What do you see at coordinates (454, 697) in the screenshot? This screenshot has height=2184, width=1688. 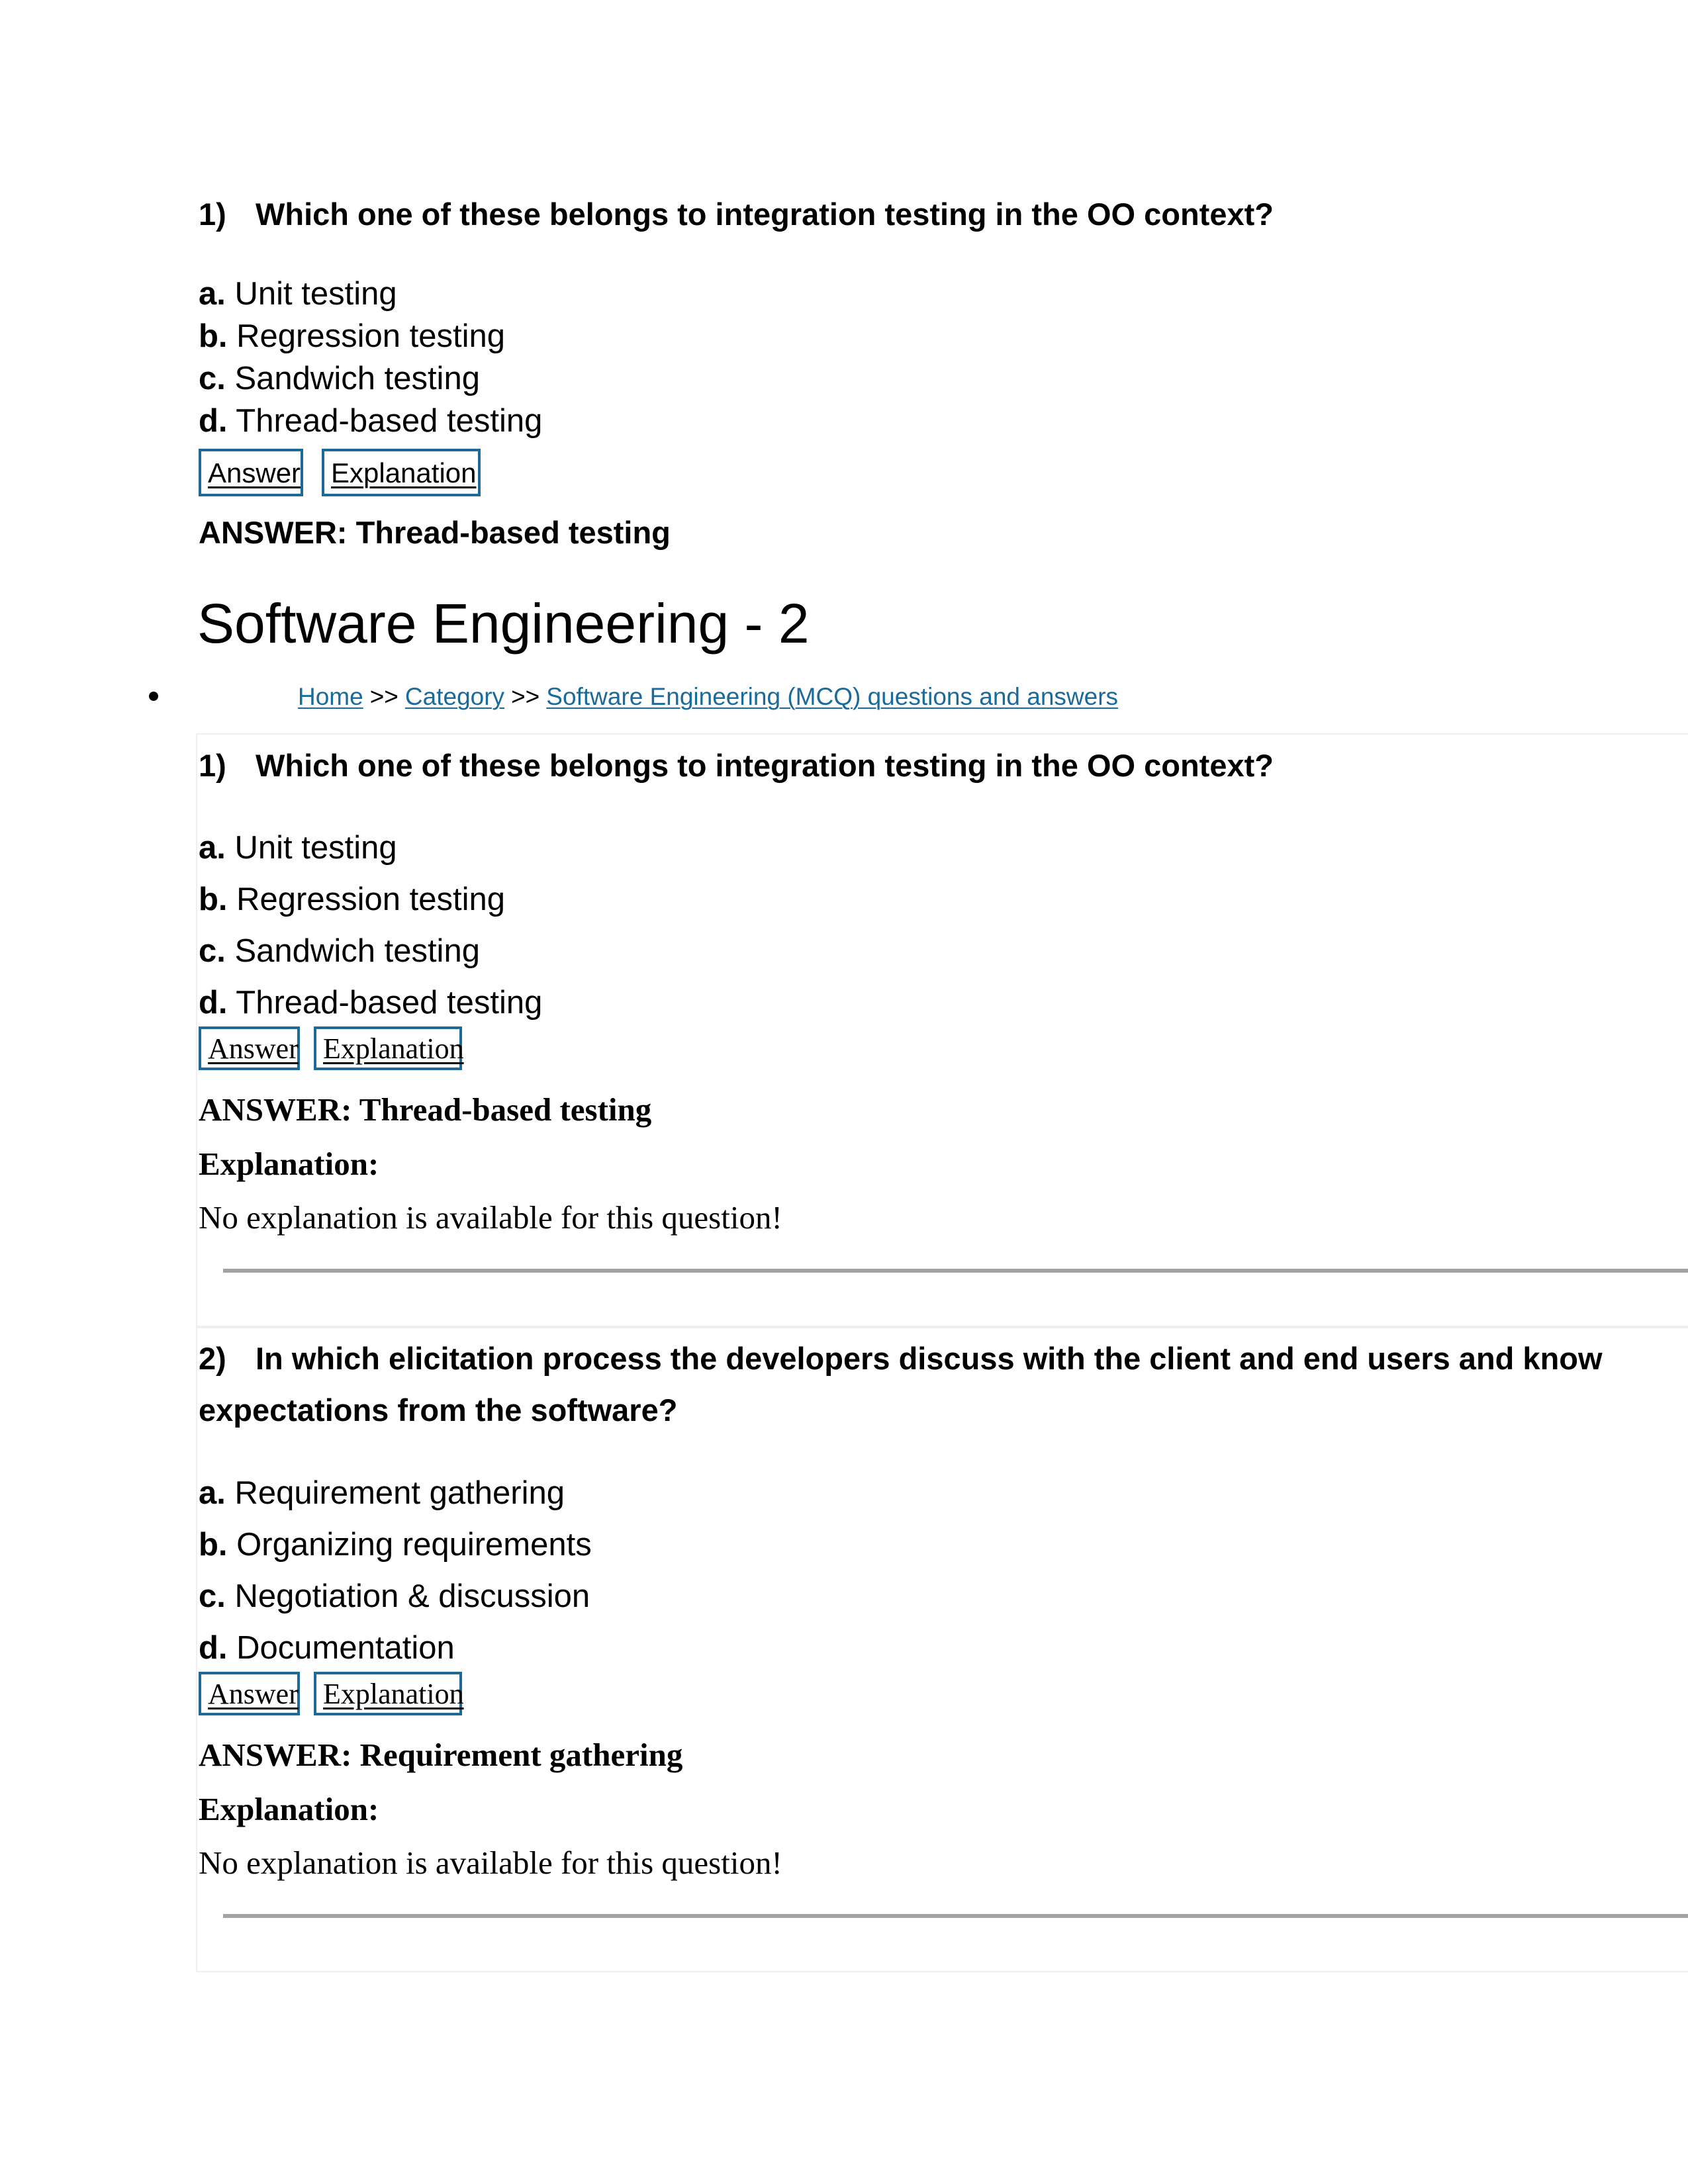 I see `breadcrumb-category-link: Category` at bounding box center [454, 697].